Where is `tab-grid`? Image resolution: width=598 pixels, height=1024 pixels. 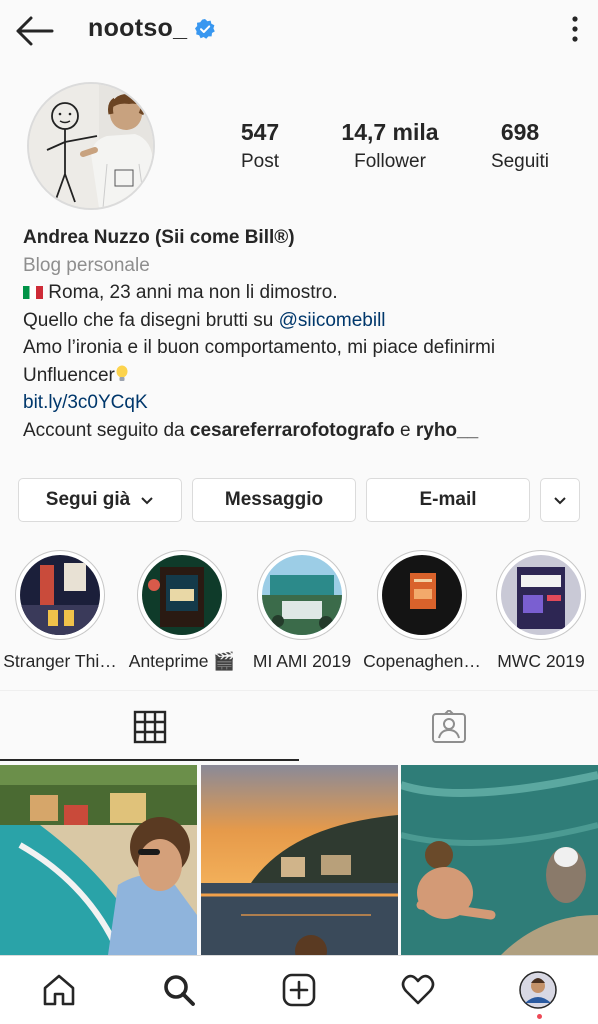
tab-grid is located at coordinates (149, 727).